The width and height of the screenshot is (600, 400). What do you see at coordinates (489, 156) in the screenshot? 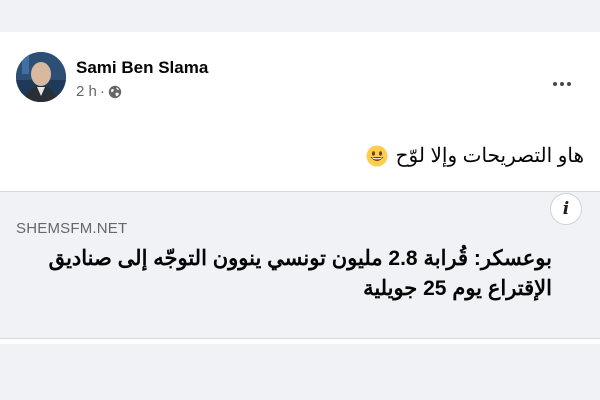
I see `post-text: هاو التصريحات وإلا لوّح` at bounding box center [489, 156].